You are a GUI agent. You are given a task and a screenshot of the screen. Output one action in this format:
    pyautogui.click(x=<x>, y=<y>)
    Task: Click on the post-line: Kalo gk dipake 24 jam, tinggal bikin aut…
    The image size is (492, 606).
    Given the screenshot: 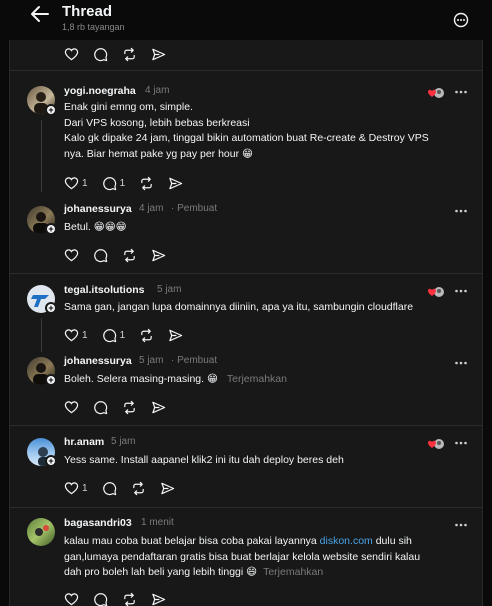 What is the action you would take?
    pyautogui.click(x=246, y=138)
    